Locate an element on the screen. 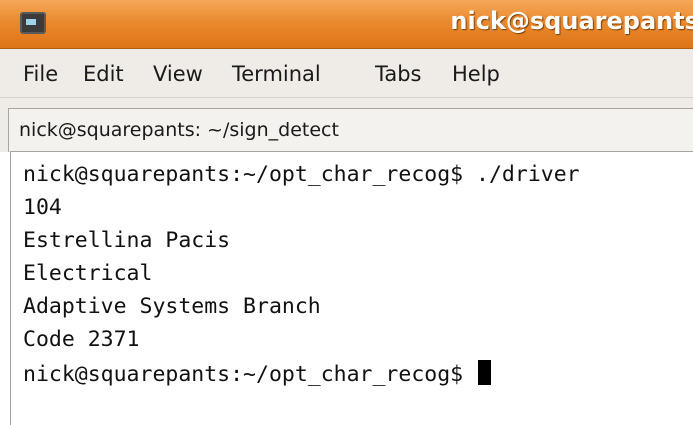 This screenshot has height=425, width=693. title-bar: nick@squarepants is located at coordinates (346, 24).